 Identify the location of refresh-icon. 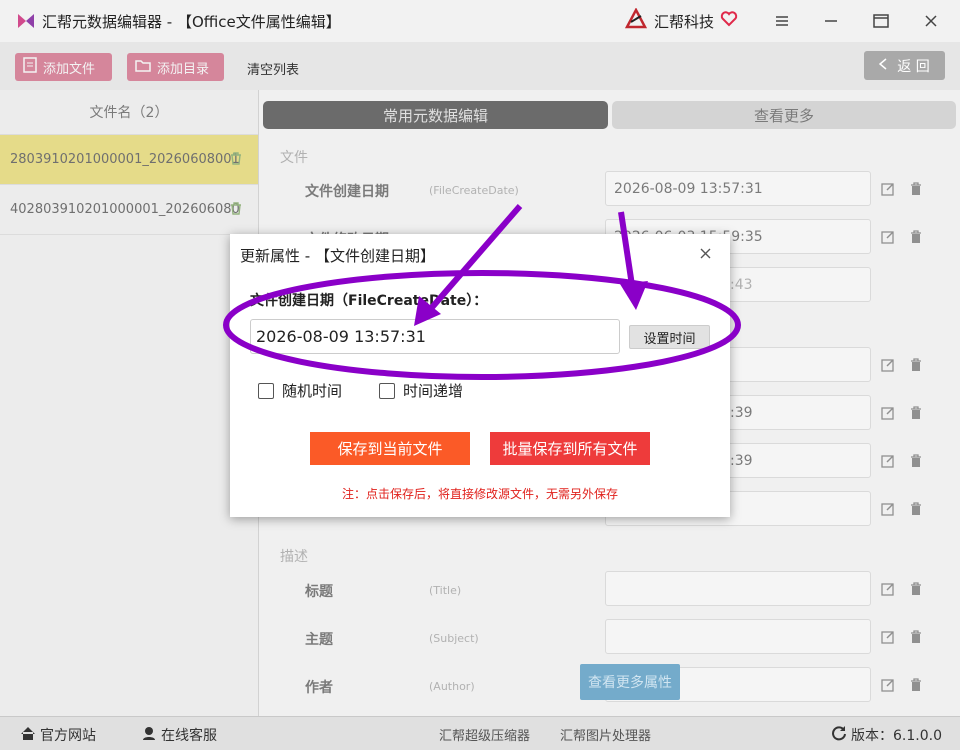
(839, 735).